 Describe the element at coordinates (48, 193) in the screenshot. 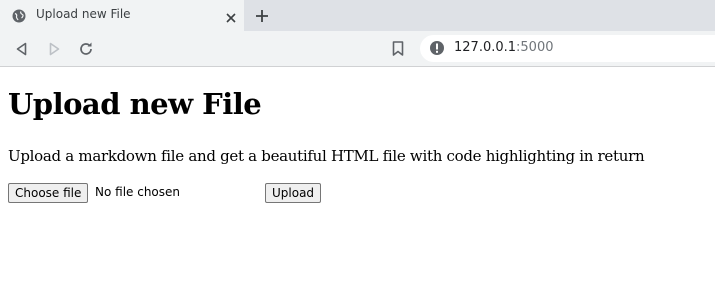

I see `choose-file-button: Choose file` at that location.